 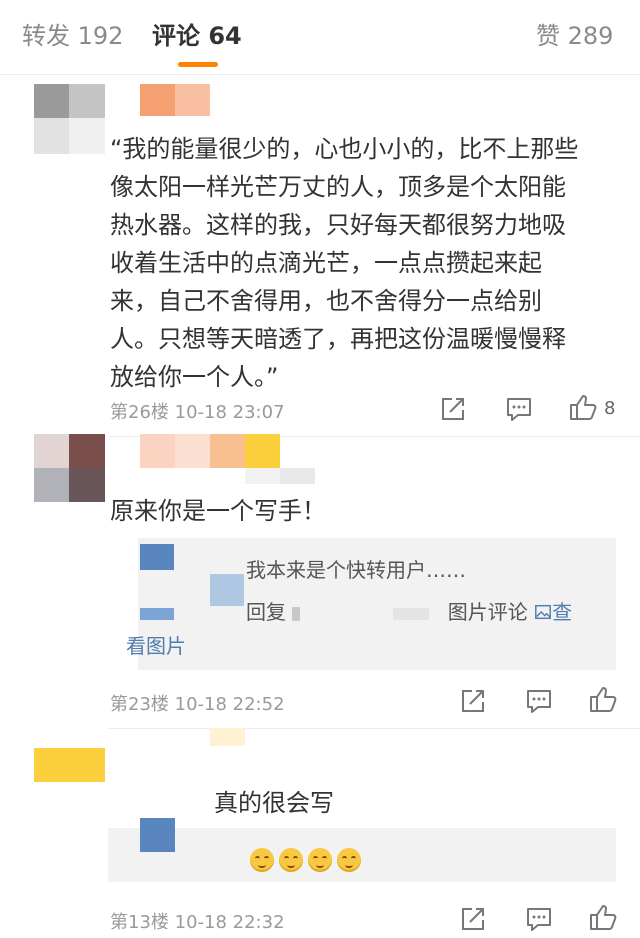 I want to click on reply-line-2: 回复 图片评论 查, so click(x=409, y=612).